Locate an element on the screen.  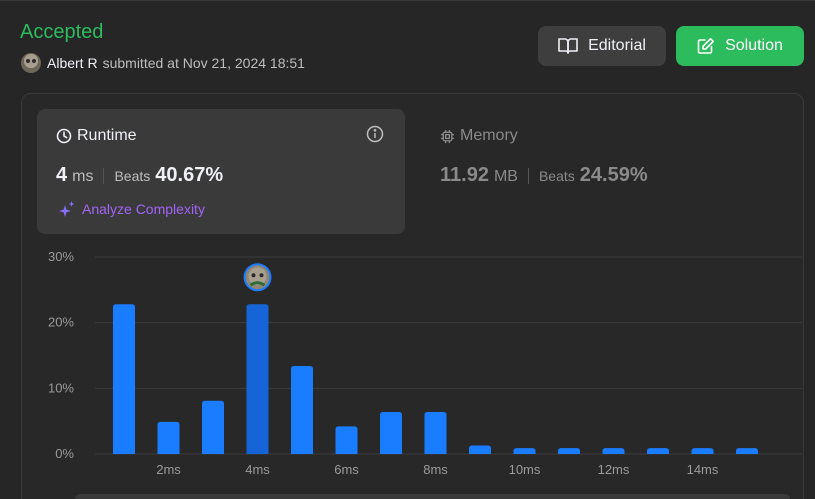
x-tick-label: 6ms is located at coordinates (346, 469).